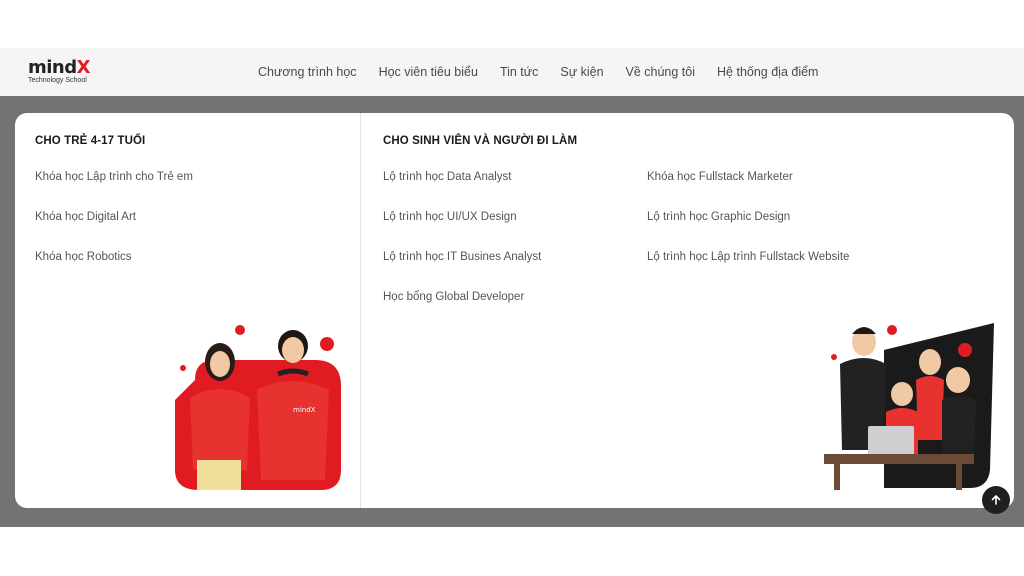  Describe the element at coordinates (258, 407) in the screenshot. I see `kids-students-image: mindX` at that location.